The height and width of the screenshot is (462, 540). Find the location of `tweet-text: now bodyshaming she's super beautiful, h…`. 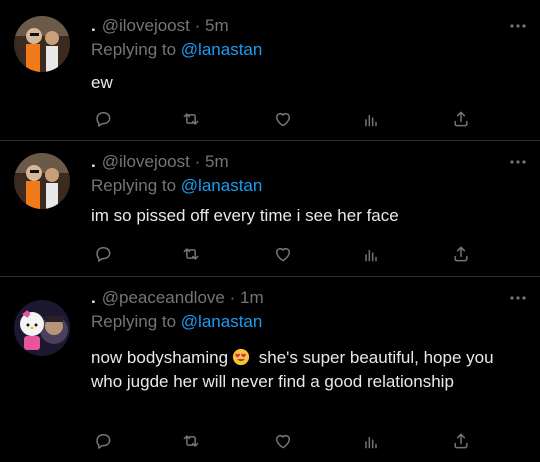

tweet-text: now bodyshaming she's super beautiful, h… is located at coordinates (301, 370).